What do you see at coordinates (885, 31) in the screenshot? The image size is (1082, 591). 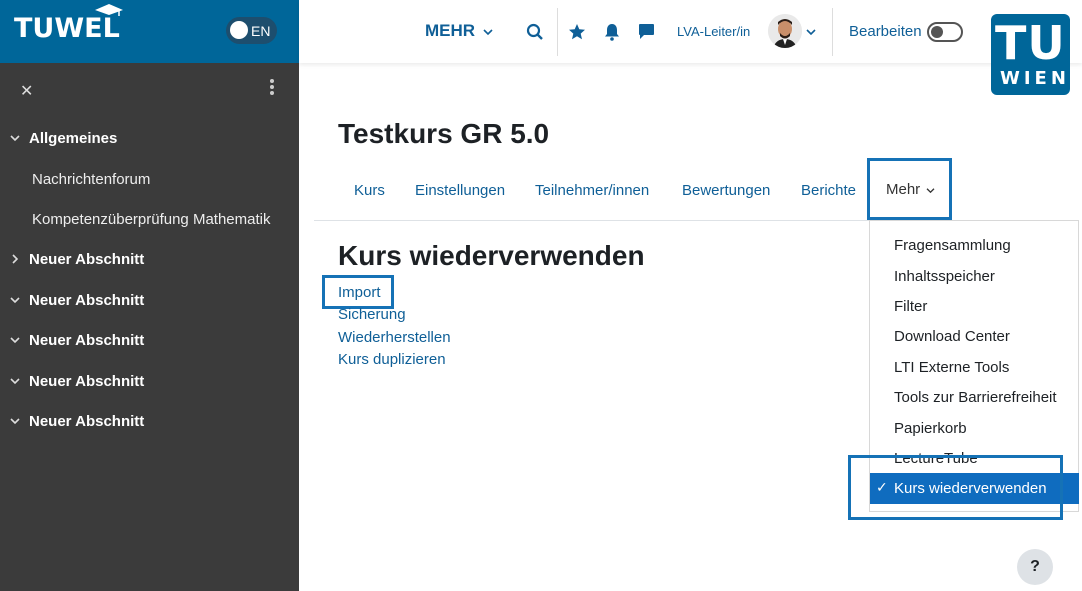 I see `edit-mode-label: Bearbeiten` at bounding box center [885, 31].